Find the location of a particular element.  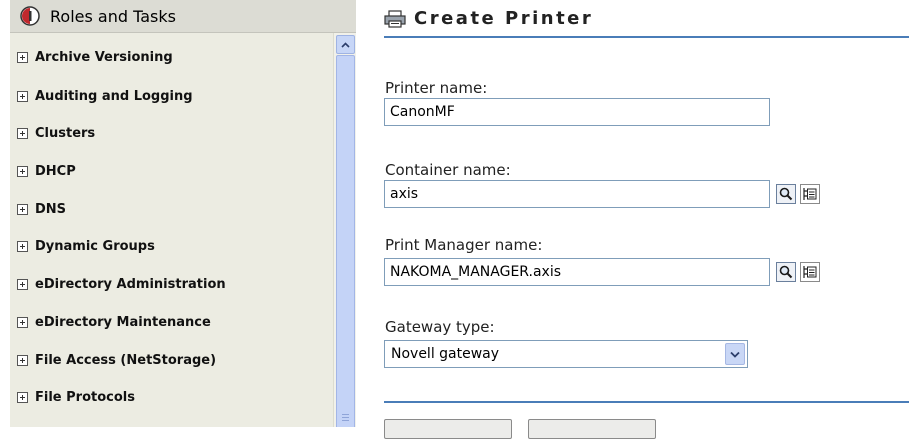

tree-item-edirectory-administration: eDirectory Administration is located at coordinates (118, 284).